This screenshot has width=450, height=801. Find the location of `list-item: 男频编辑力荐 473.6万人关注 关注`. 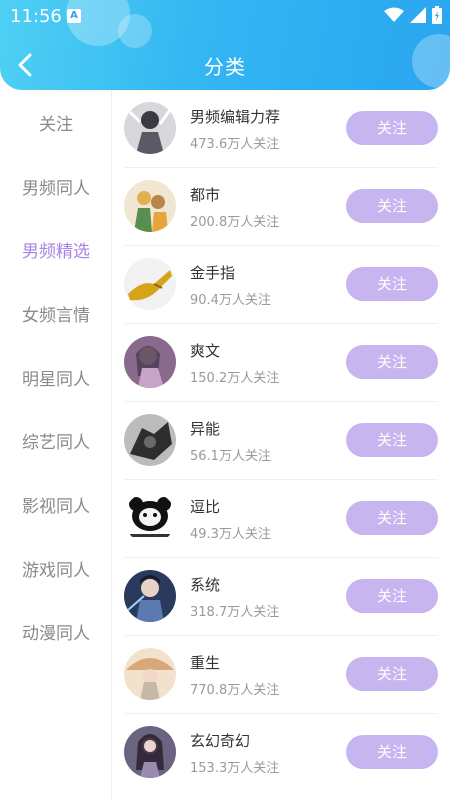

list-item: 男频编辑力荐 473.6万人关注 关注 is located at coordinates (281, 129).